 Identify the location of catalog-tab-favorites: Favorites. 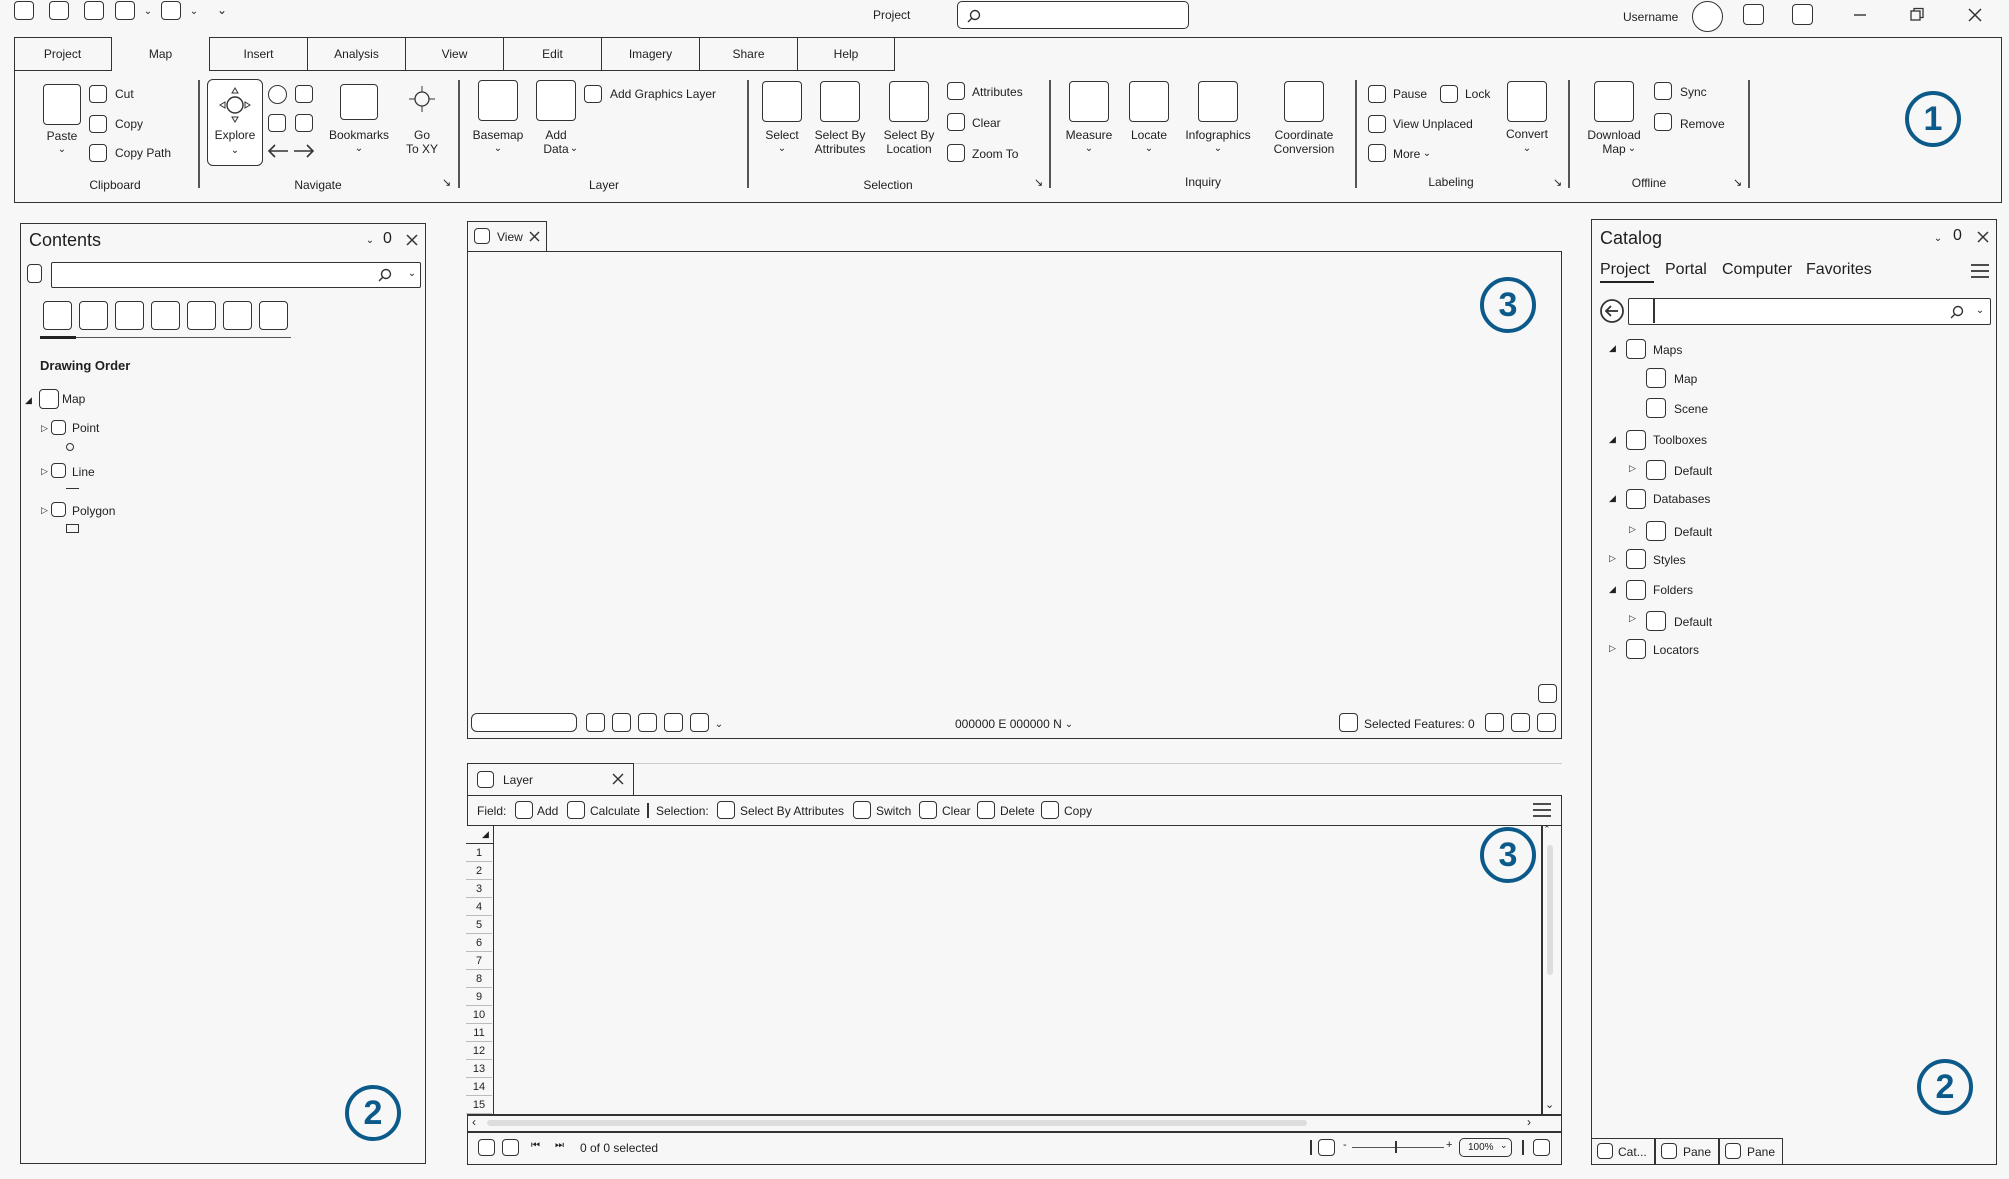
(1839, 270).